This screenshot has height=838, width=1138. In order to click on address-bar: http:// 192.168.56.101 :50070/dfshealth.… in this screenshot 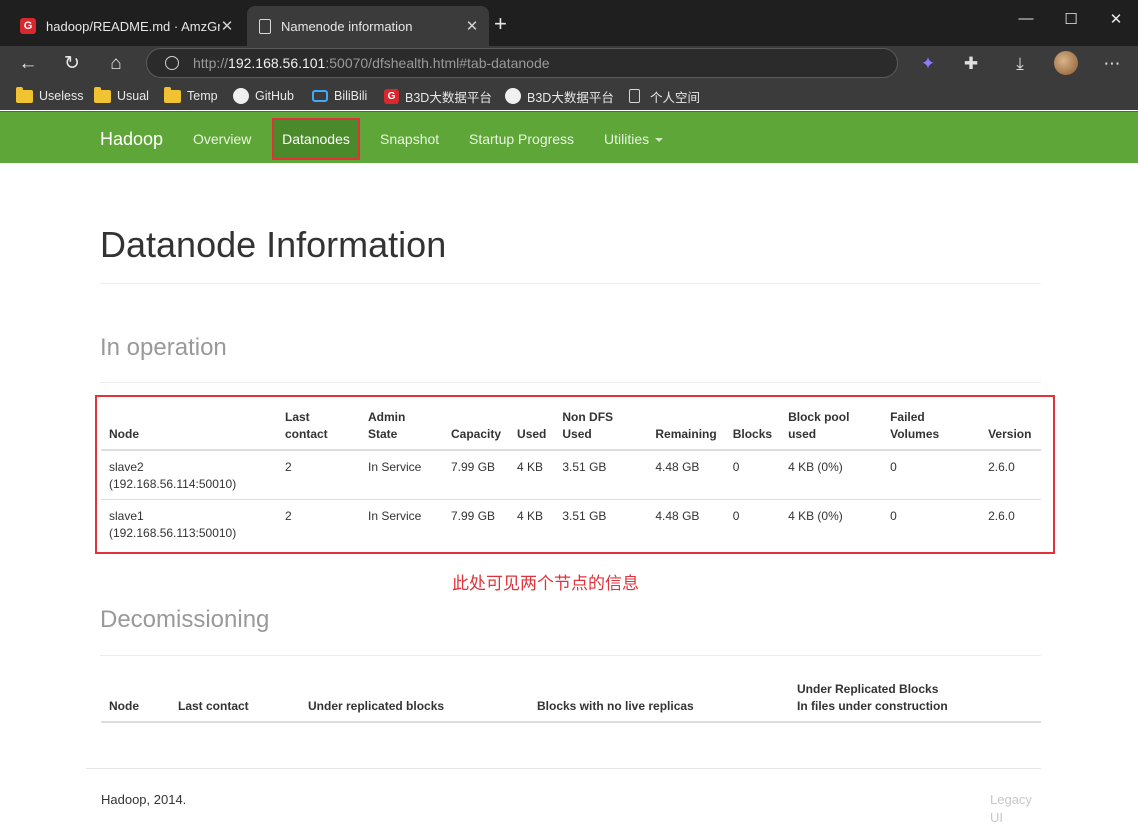, I will do `click(522, 63)`.